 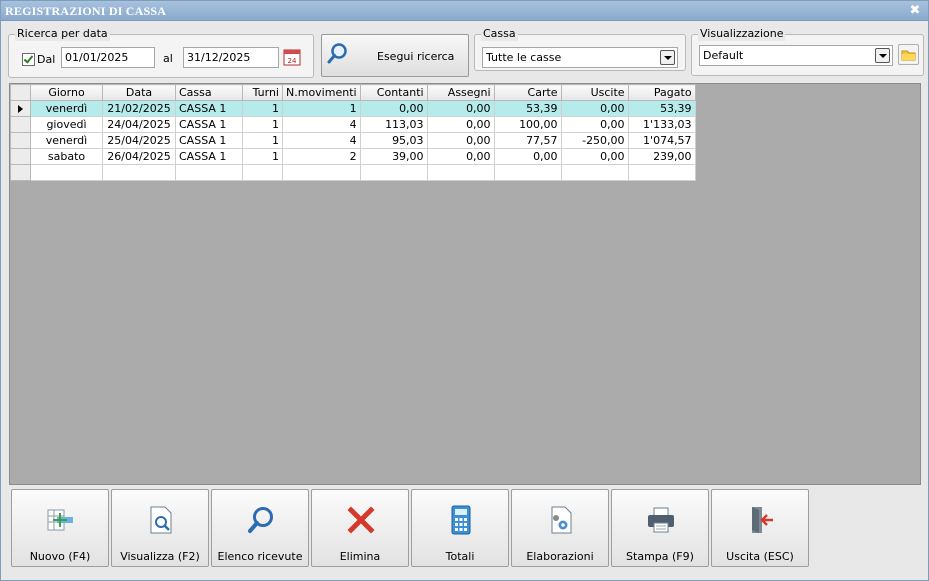 What do you see at coordinates (660, 556) in the screenshot?
I see `print-button-label: Stampa (F9)` at bounding box center [660, 556].